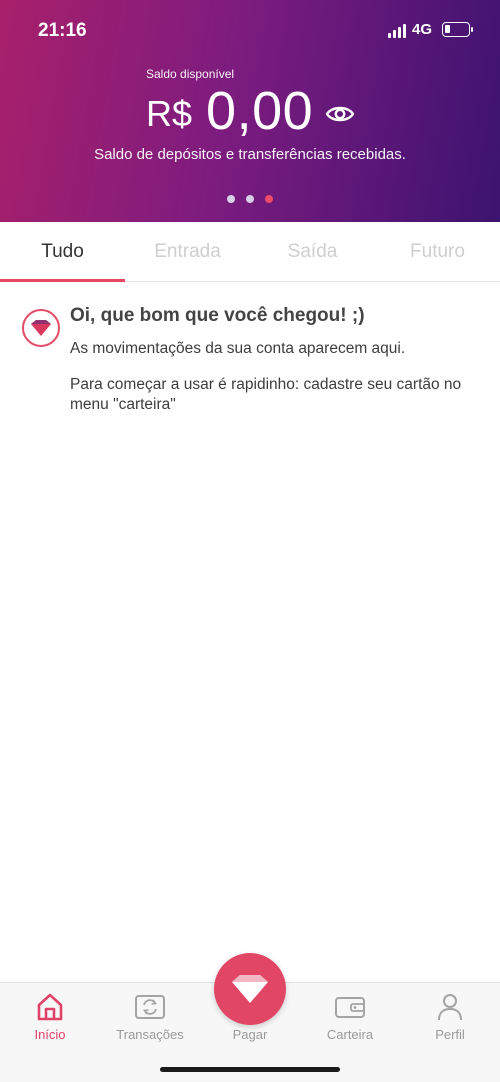  What do you see at coordinates (340, 114) in the screenshot?
I see `eye-icon` at bounding box center [340, 114].